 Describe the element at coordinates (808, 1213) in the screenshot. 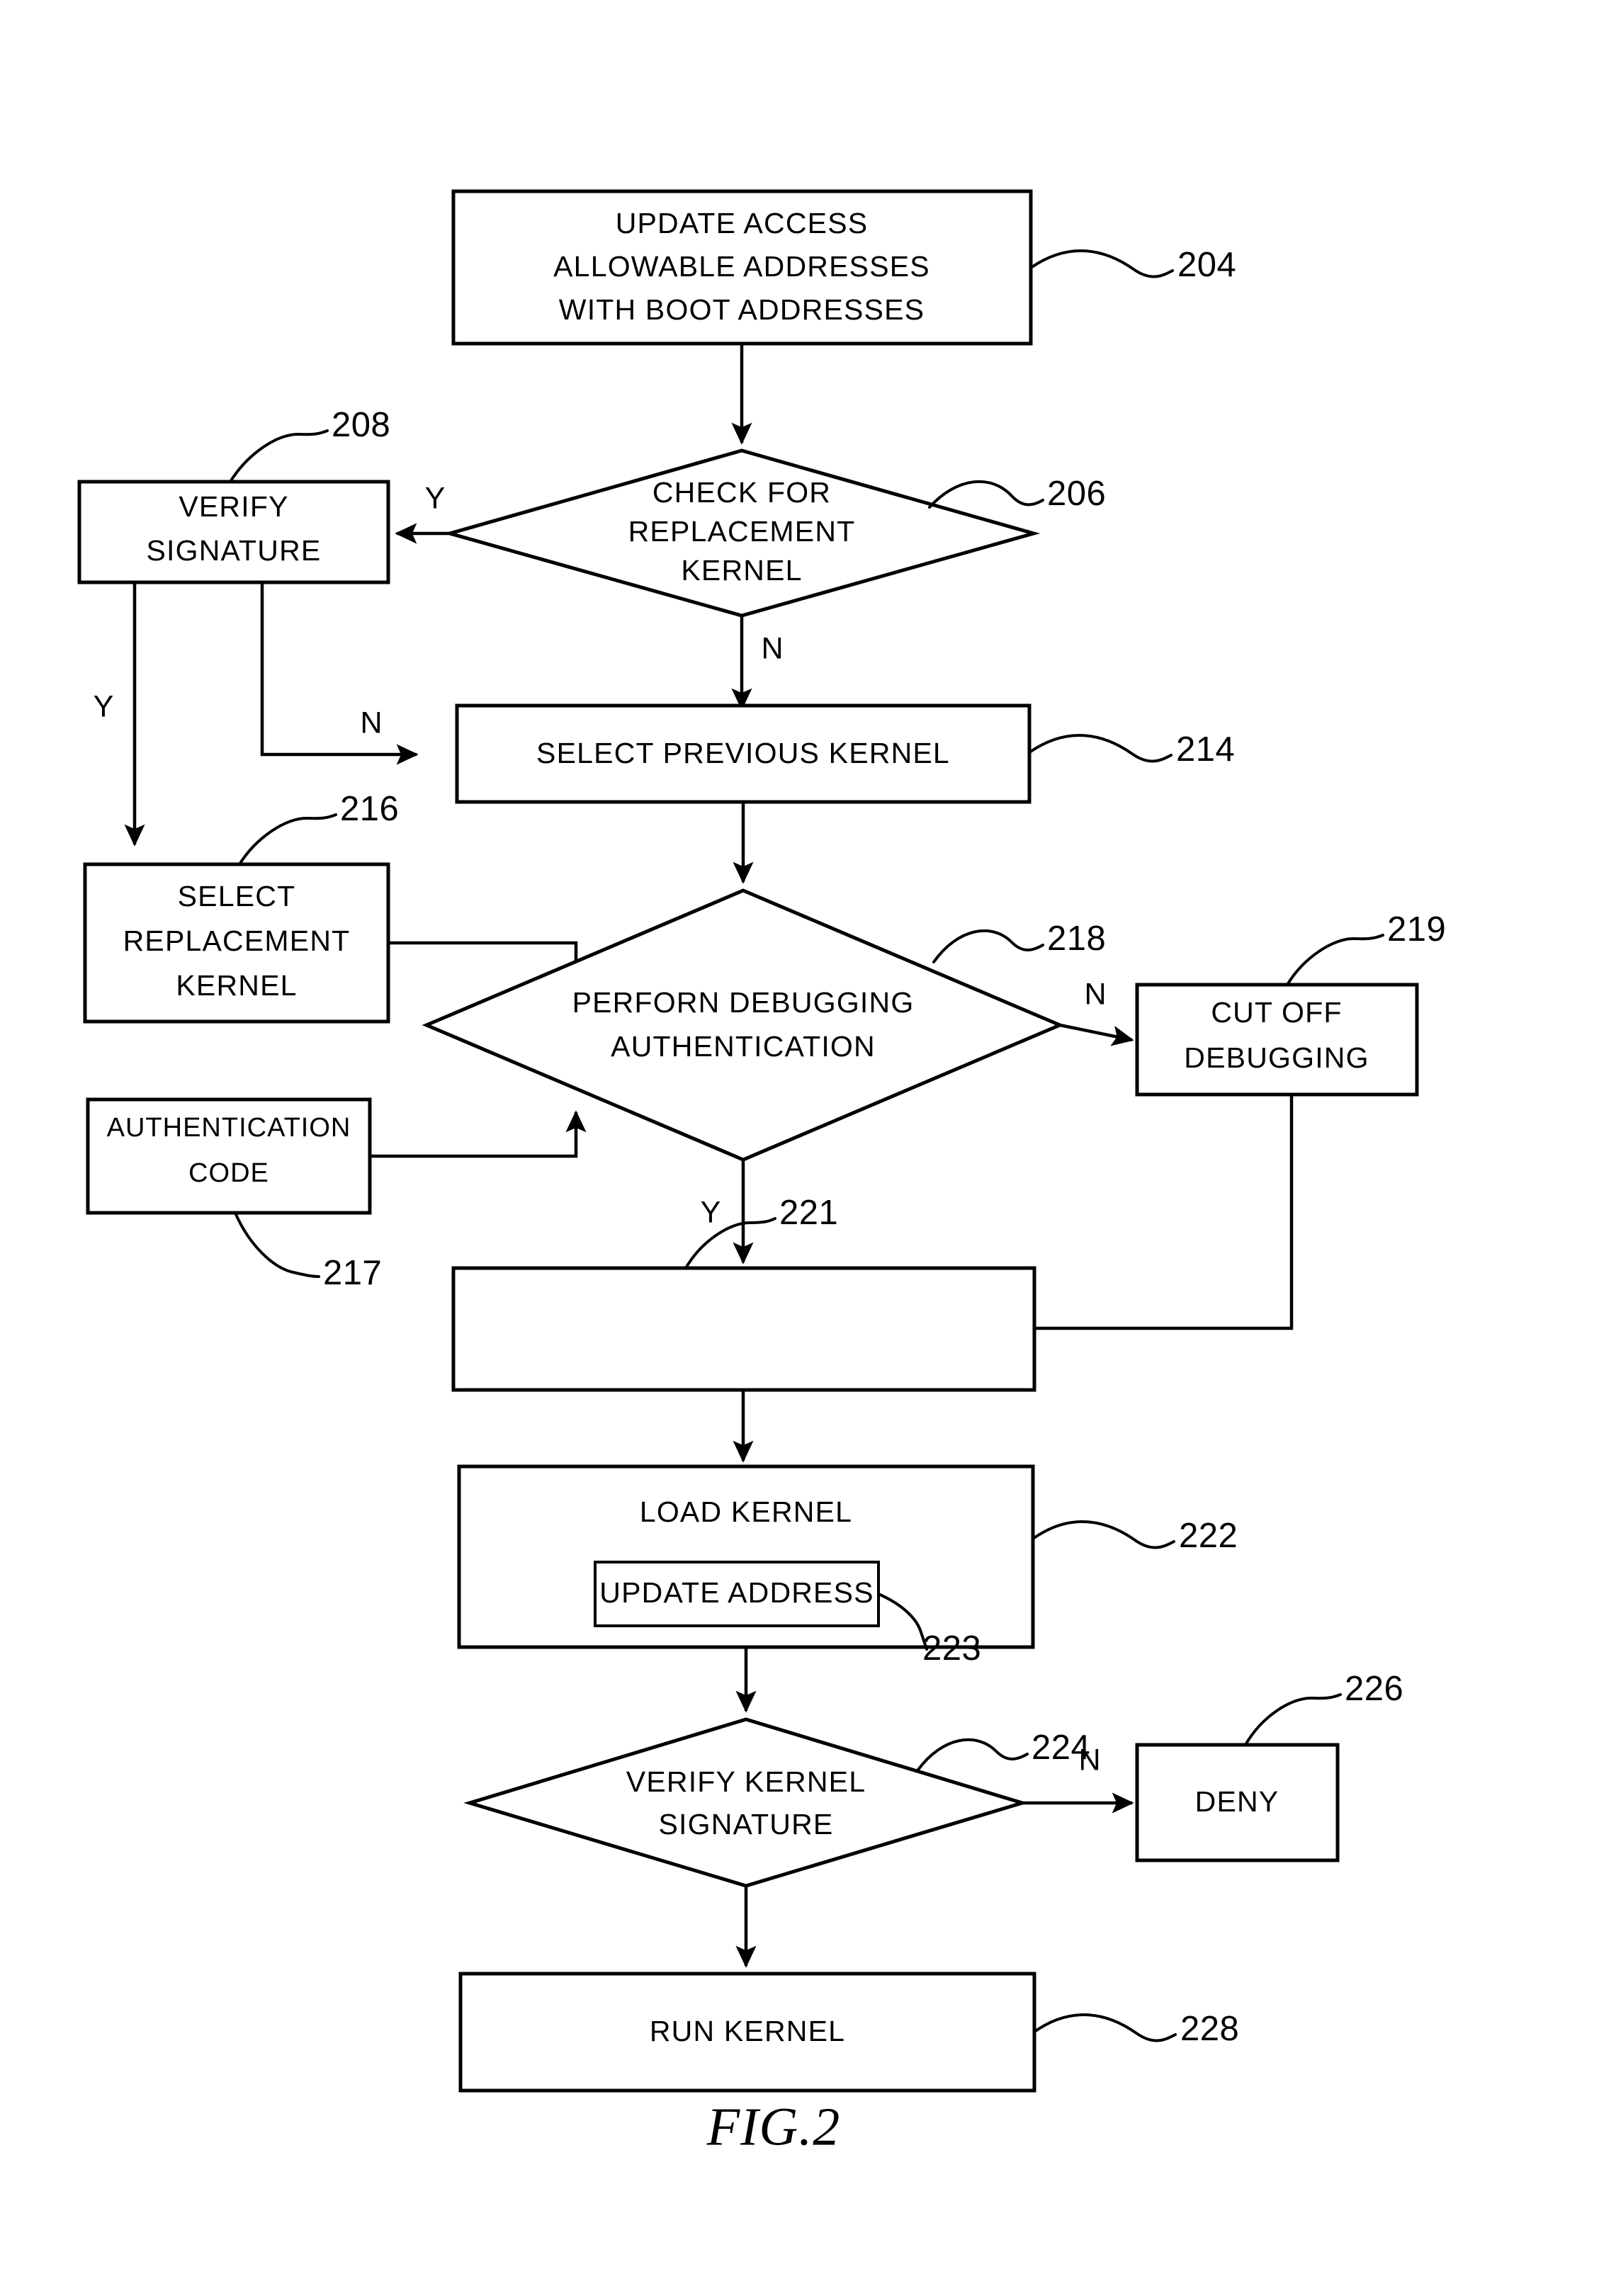

I see `ref-number-221: 221` at that location.